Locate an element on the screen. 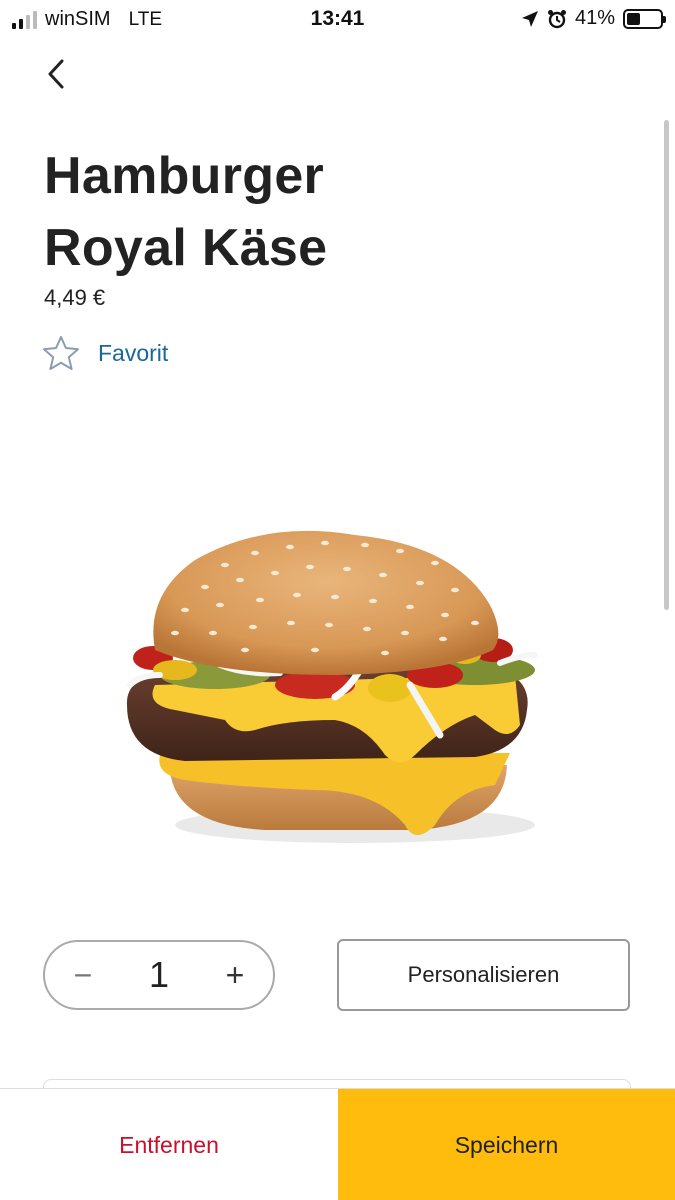 This screenshot has height=1200, width=675. quantity-value: 1 is located at coordinates (159, 974).